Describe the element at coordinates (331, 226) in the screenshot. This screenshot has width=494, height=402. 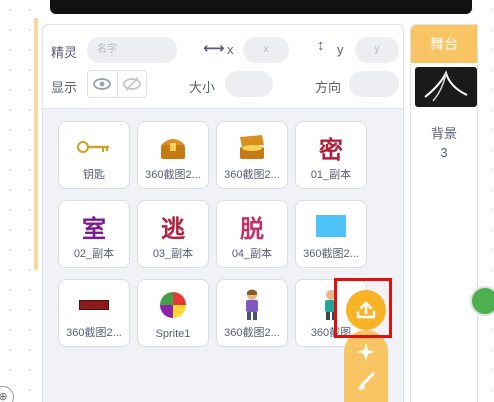
I see `blue-rectangle-icon` at that location.